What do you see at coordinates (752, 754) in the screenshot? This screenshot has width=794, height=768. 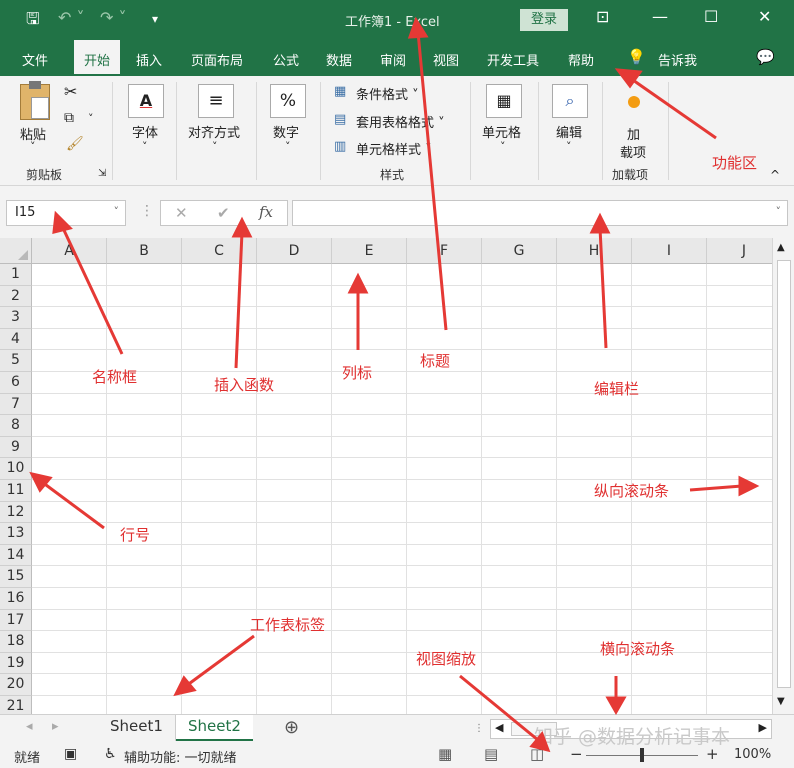 I see `zoom-level: 100%` at bounding box center [752, 754].